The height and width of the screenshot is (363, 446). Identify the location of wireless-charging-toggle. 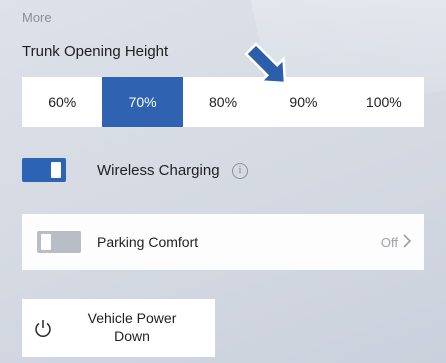
(44, 170).